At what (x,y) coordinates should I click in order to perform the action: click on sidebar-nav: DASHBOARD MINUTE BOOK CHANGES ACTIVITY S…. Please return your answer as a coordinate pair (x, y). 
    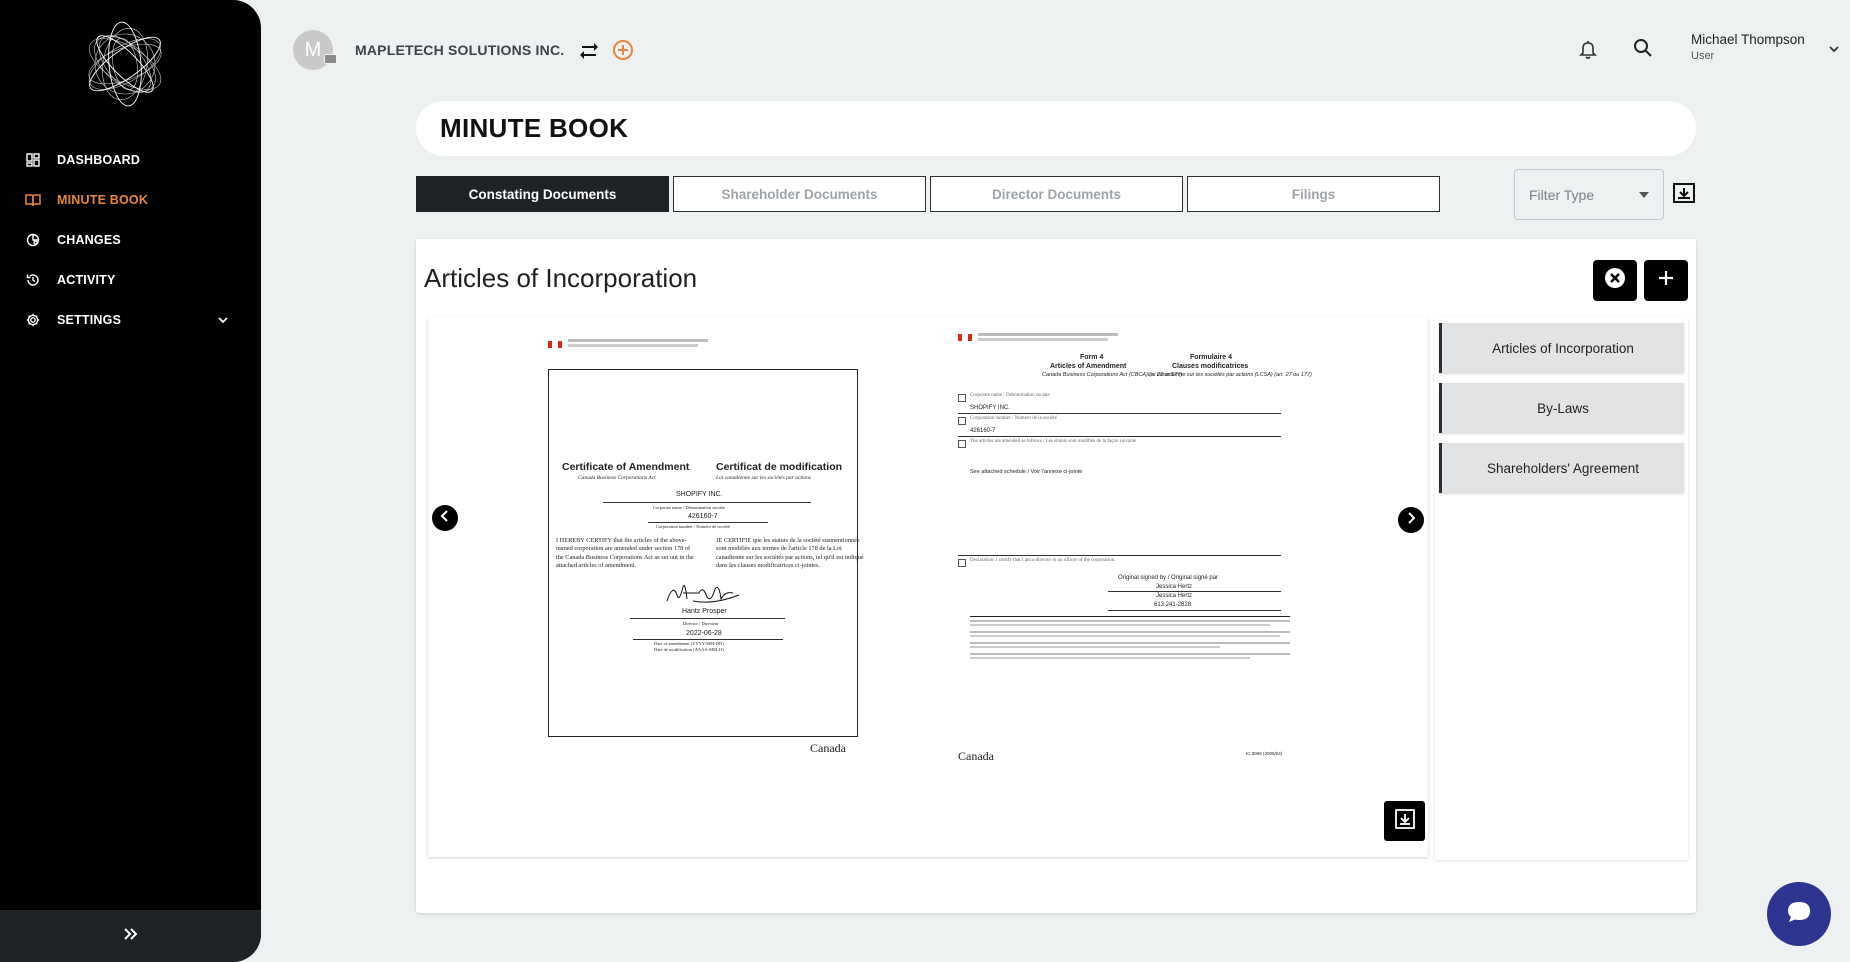
    Looking at the image, I should click on (130, 240).